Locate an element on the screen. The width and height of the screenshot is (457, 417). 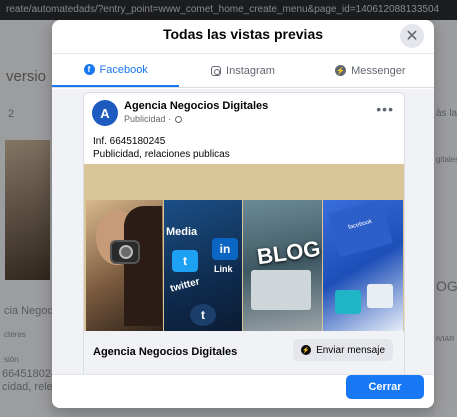
globe-icon is located at coordinates (178, 119).